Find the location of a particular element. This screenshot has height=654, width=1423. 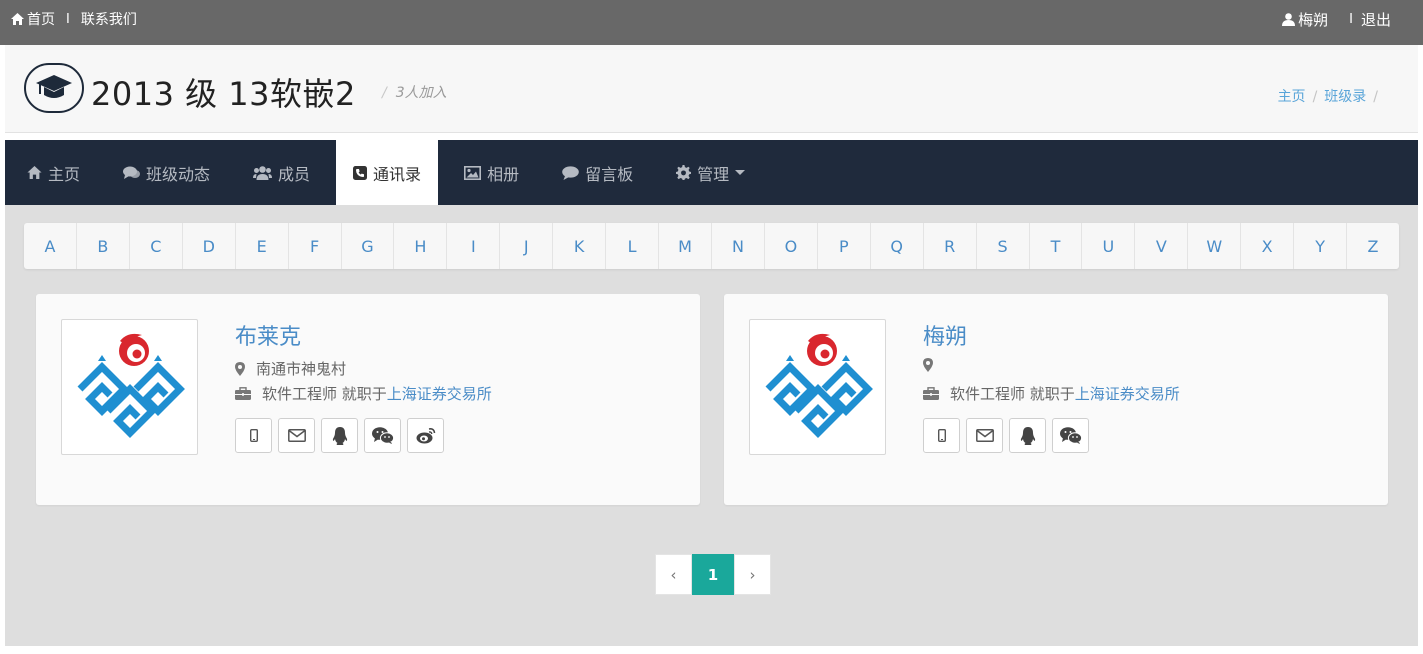

home-link: 首页 is located at coordinates (33, 19).